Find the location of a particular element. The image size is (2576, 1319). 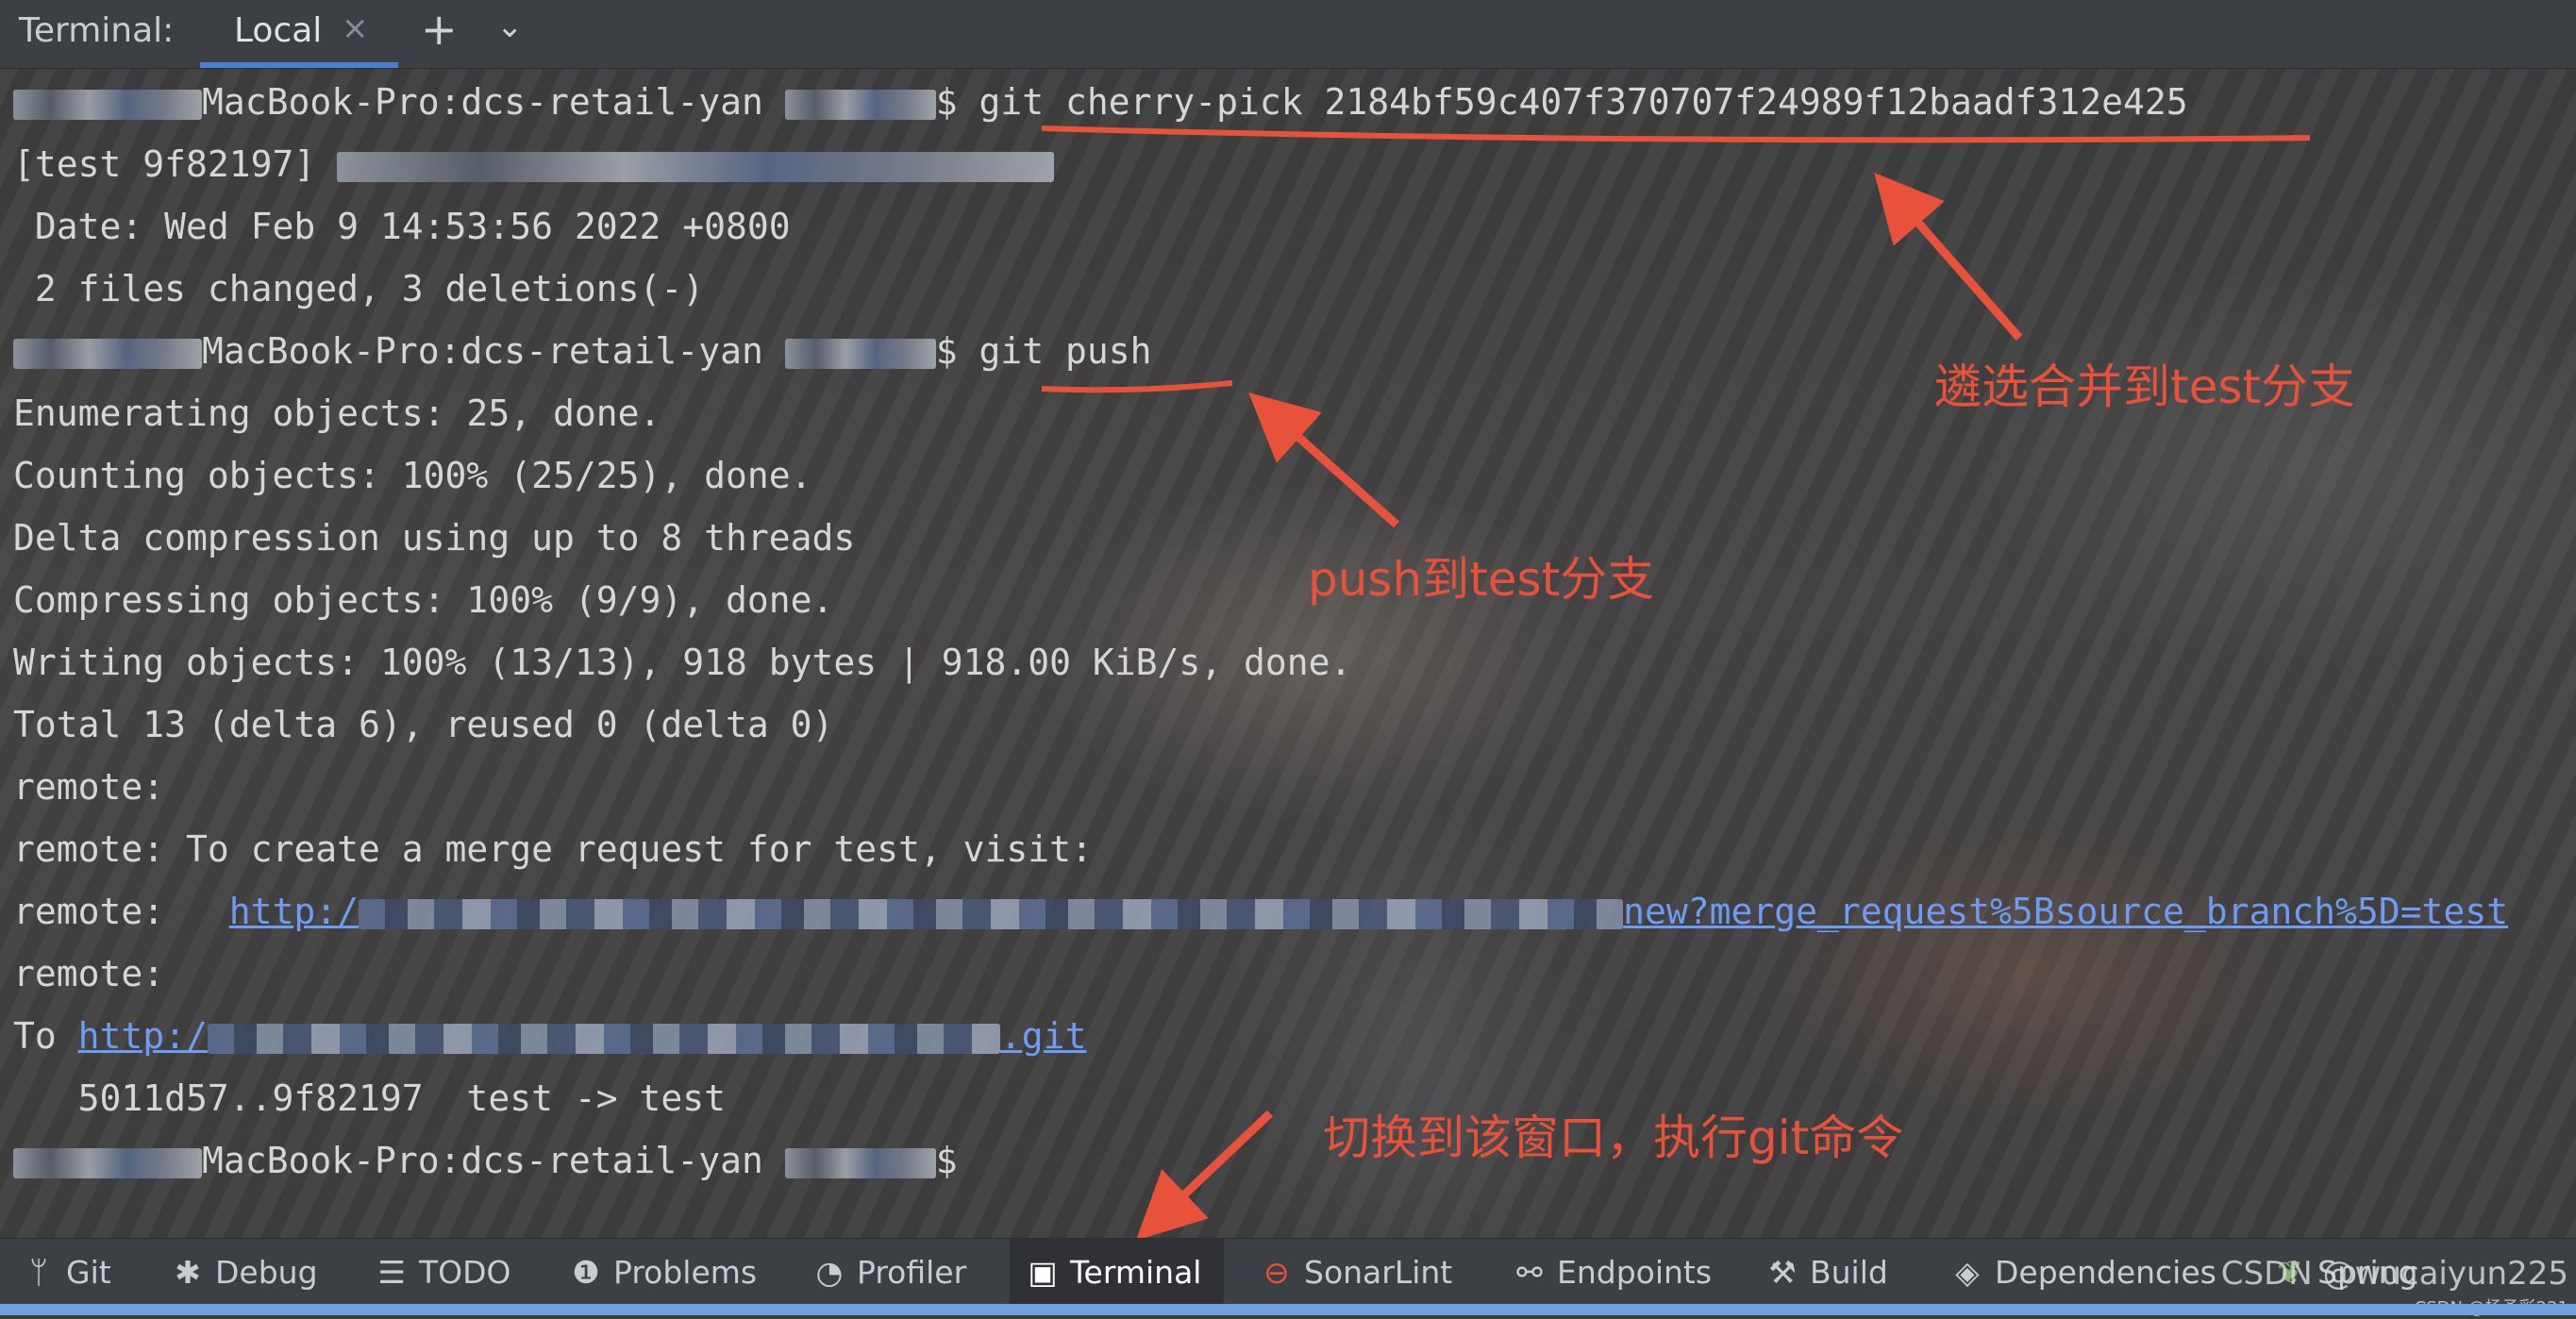

tool-problems: ❶ Problems is located at coordinates (663, 1272).